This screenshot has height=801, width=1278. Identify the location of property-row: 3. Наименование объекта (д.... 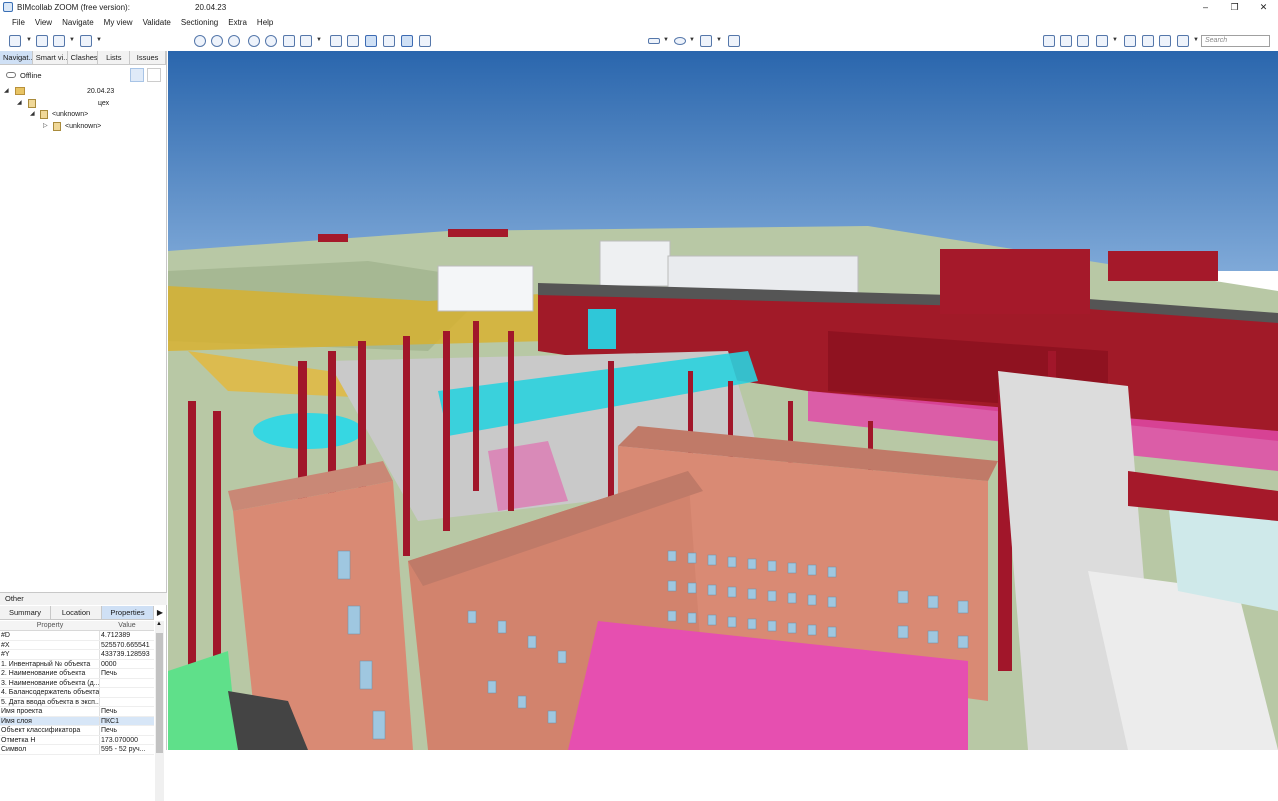
(77, 683).